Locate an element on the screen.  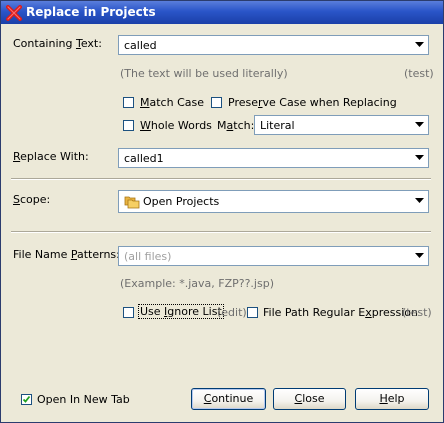
close-button: Close is located at coordinates (309, 399).